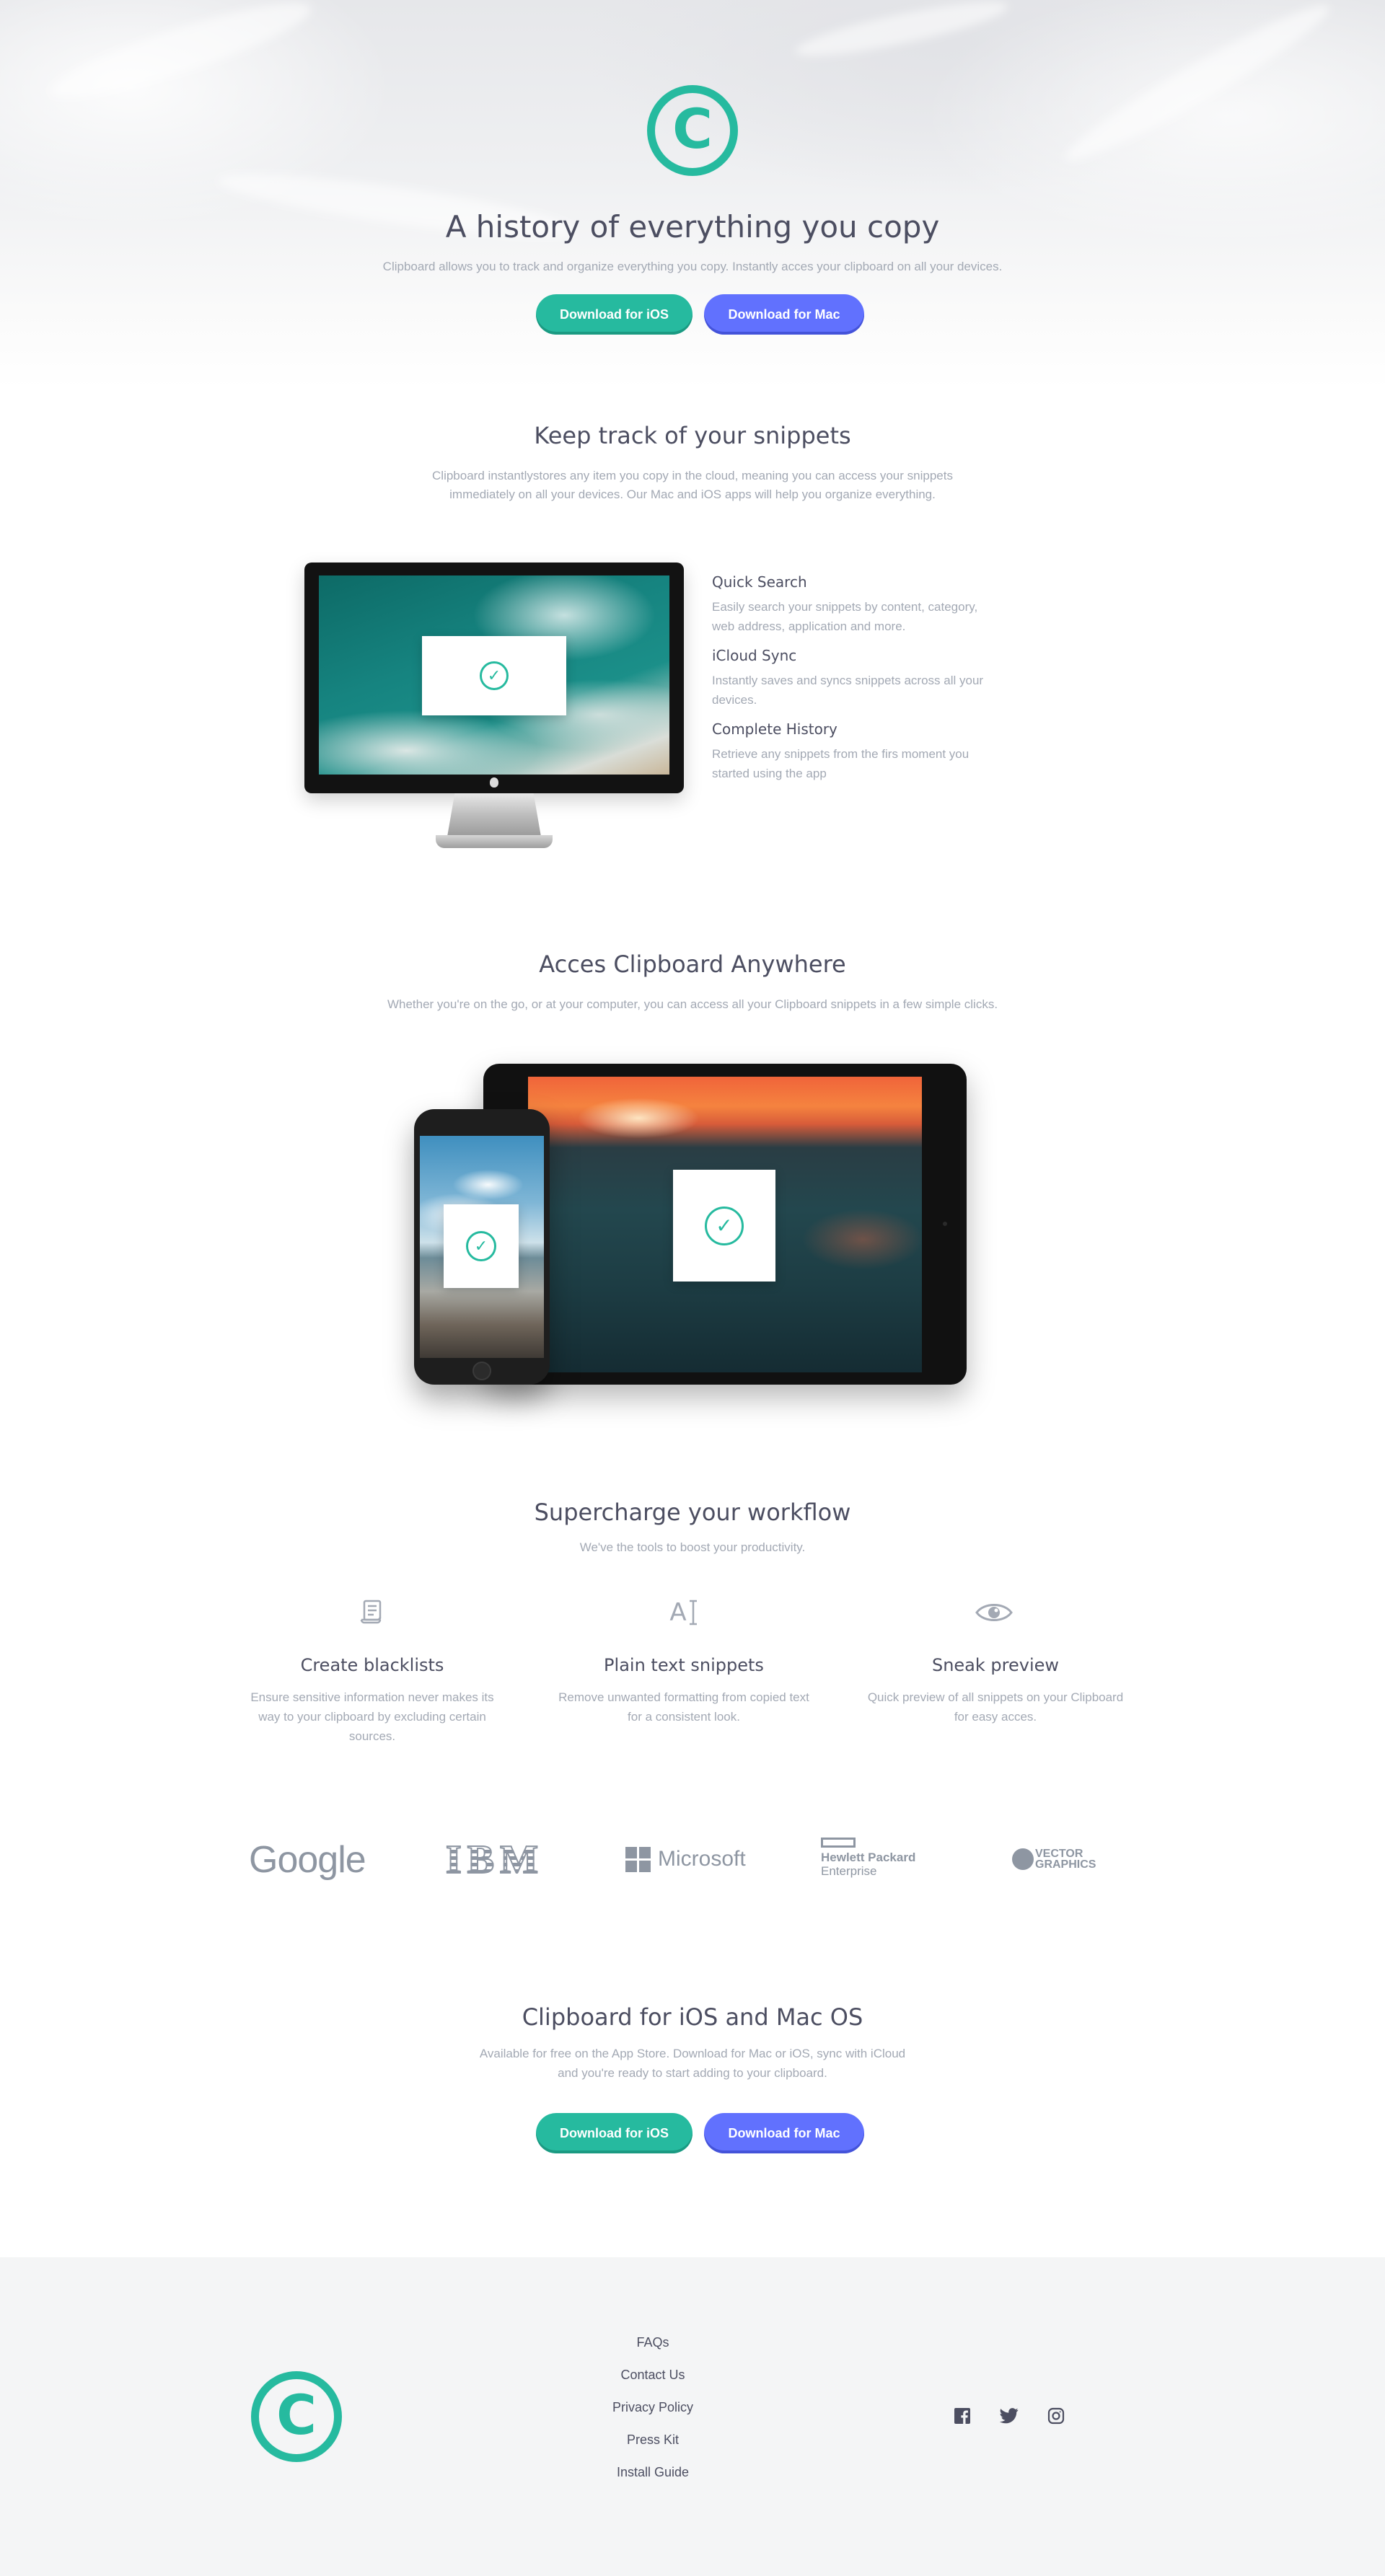 This screenshot has height=2576, width=1385. What do you see at coordinates (1059, 1854) in the screenshot?
I see `vector-logo-text-line1: VECTOR` at bounding box center [1059, 1854].